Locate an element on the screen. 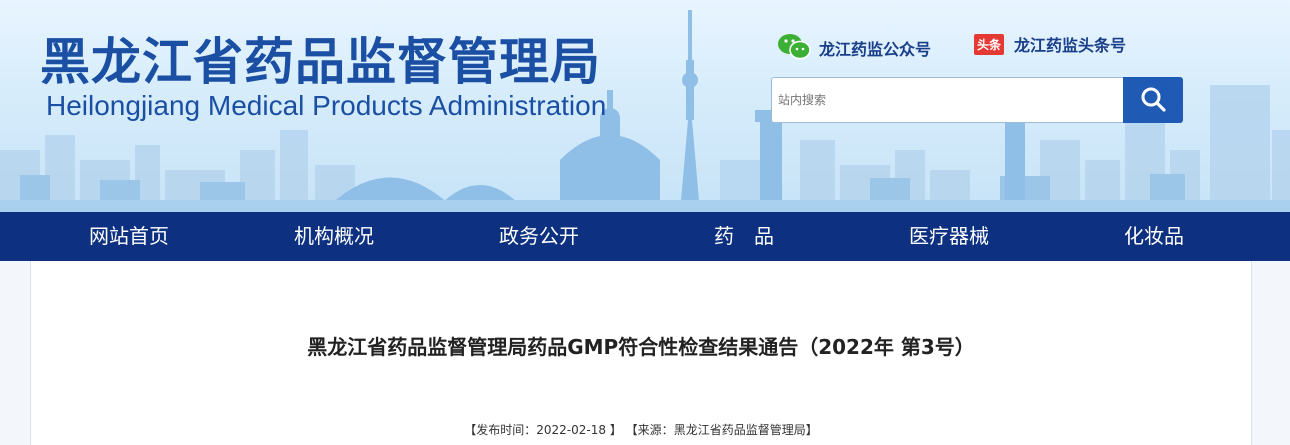 The image size is (1290, 445). toutiao-account-link: 头条 龙江药监头条号 is located at coordinates (1050, 44).